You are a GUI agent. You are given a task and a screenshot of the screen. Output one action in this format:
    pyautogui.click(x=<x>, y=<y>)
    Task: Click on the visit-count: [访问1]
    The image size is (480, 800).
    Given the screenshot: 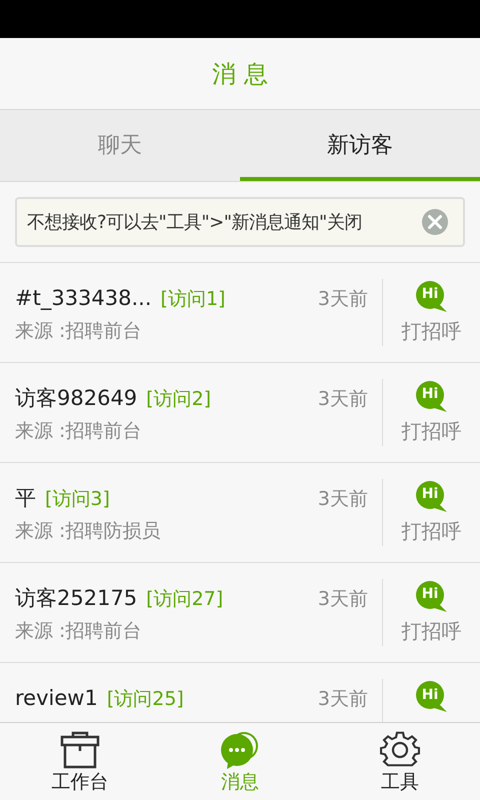 What is the action you would take?
    pyautogui.click(x=193, y=299)
    